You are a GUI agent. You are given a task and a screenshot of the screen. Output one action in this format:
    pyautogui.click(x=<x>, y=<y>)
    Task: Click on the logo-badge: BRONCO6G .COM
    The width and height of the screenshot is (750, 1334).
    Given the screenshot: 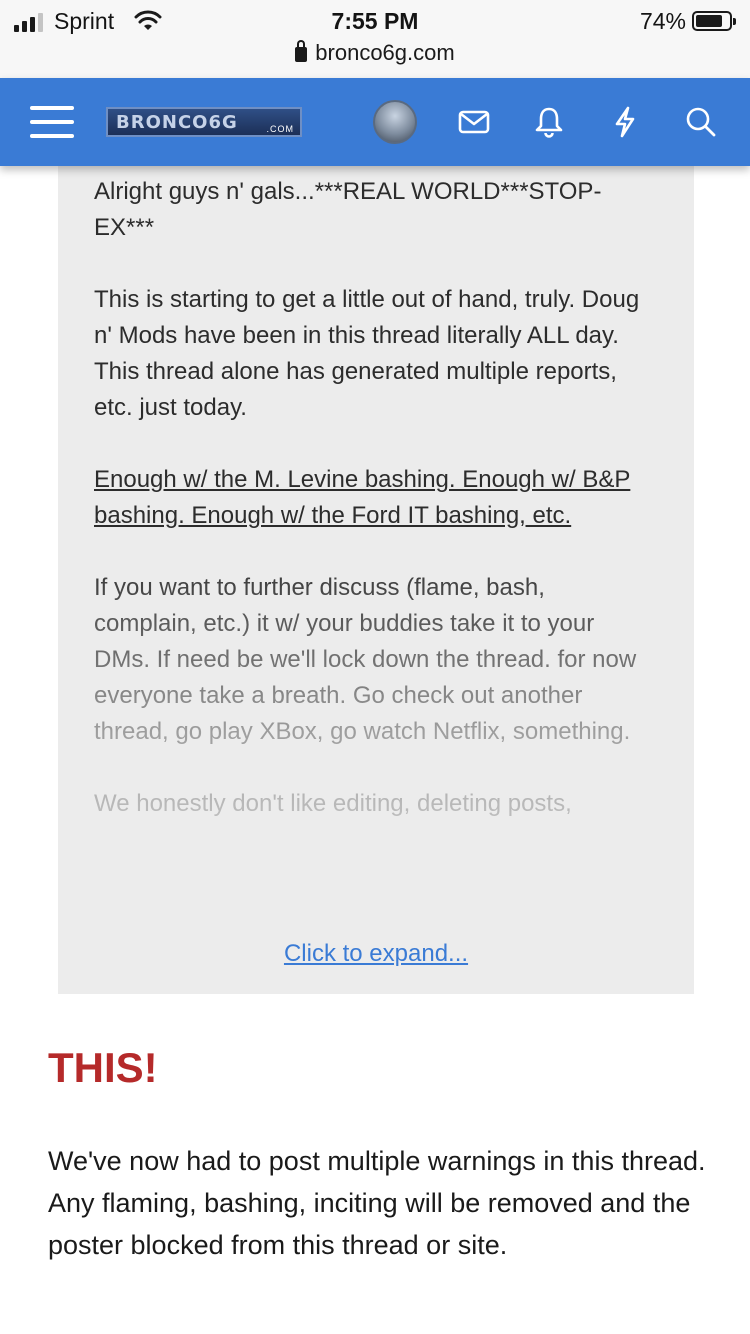 What is the action you would take?
    pyautogui.click(x=204, y=122)
    